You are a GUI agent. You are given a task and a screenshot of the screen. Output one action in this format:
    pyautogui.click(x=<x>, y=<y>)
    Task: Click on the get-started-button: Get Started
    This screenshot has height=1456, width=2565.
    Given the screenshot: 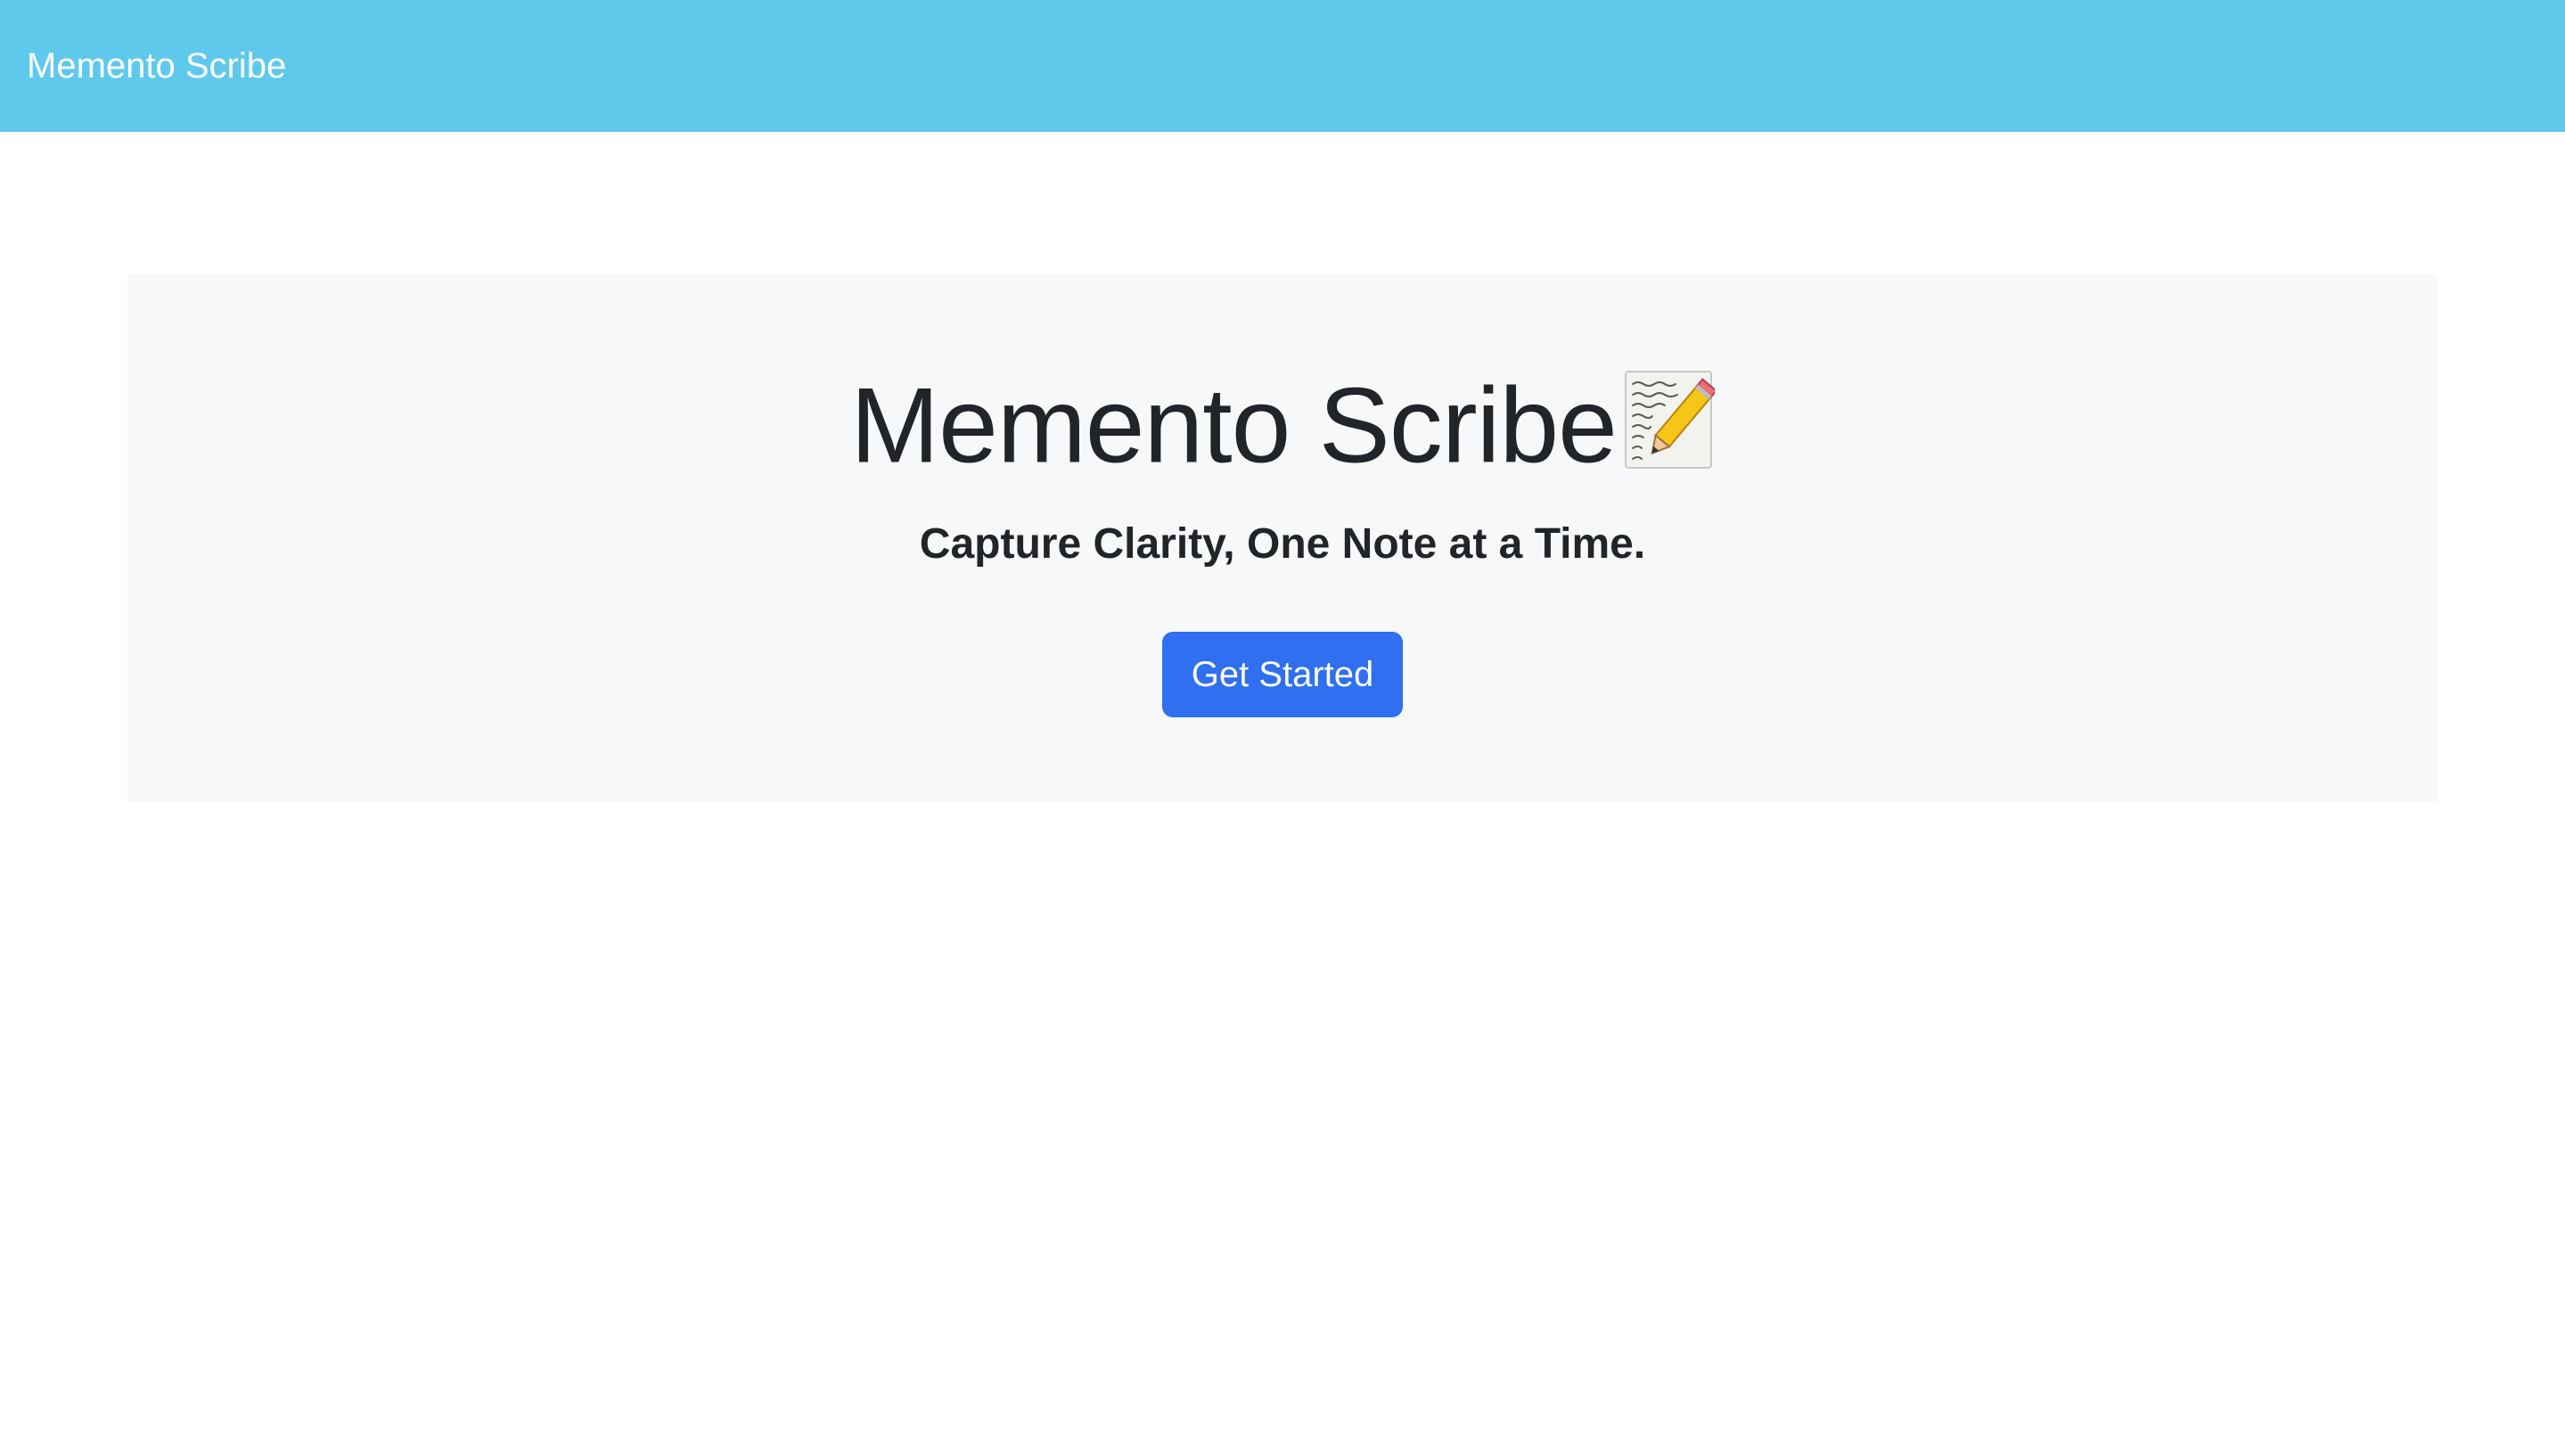 What is the action you would take?
    pyautogui.click(x=1282, y=674)
    